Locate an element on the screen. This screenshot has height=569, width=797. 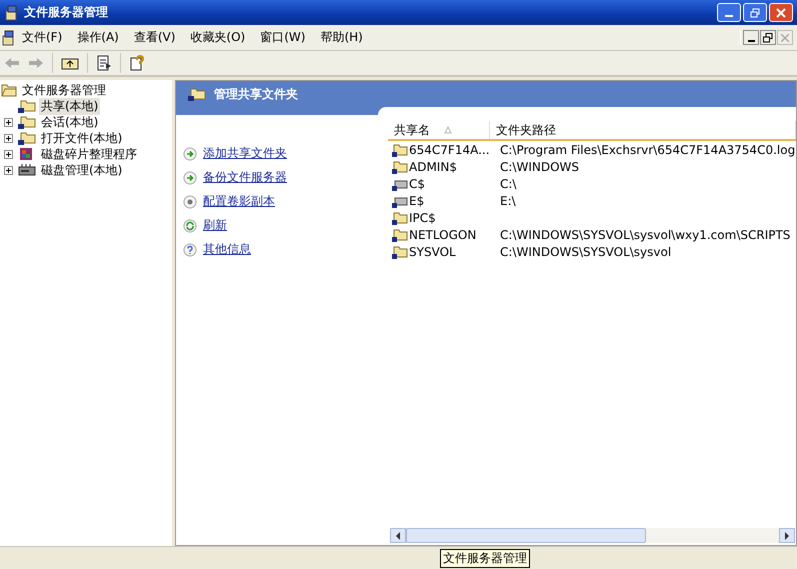
tree-item: 文件服务器管理 is located at coordinates (64, 90).